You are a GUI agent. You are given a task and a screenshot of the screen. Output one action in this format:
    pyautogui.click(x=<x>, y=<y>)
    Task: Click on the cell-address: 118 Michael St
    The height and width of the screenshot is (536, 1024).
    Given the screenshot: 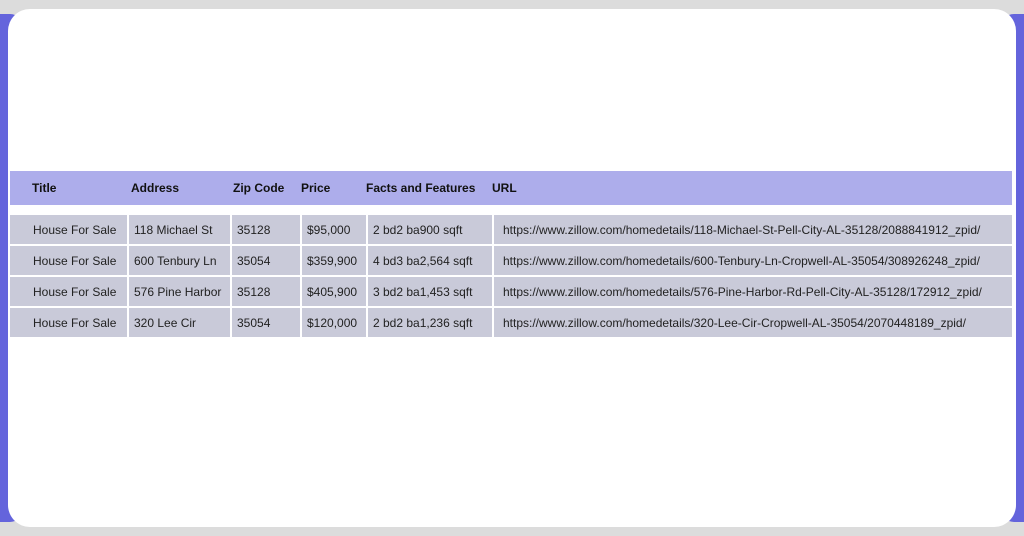 What is the action you would take?
    pyautogui.click(x=179, y=229)
    